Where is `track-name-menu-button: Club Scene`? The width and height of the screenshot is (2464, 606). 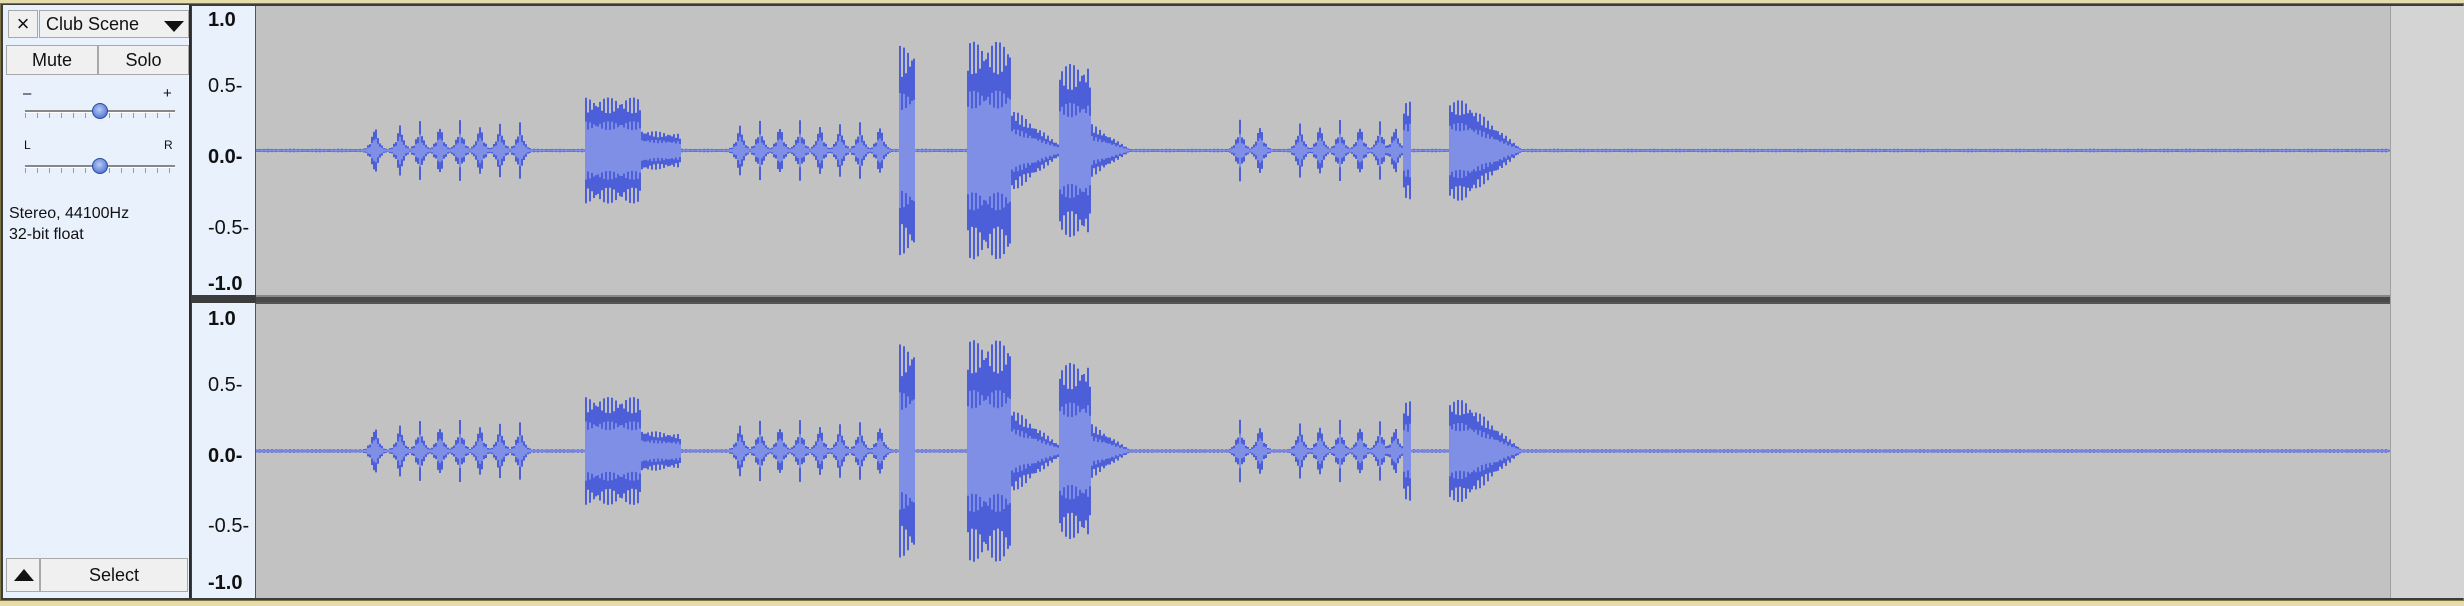 track-name-menu-button: Club Scene is located at coordinates (114, 24).